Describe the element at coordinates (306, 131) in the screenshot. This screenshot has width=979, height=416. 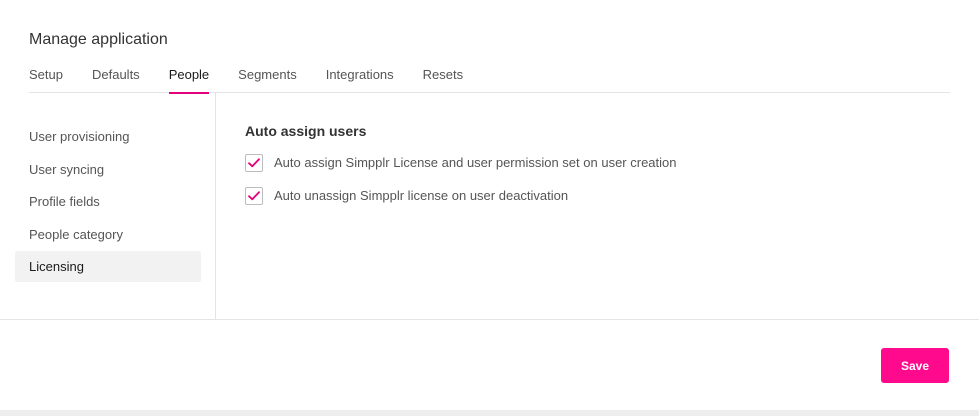
I see `section-title: Auto assign users` at that location.